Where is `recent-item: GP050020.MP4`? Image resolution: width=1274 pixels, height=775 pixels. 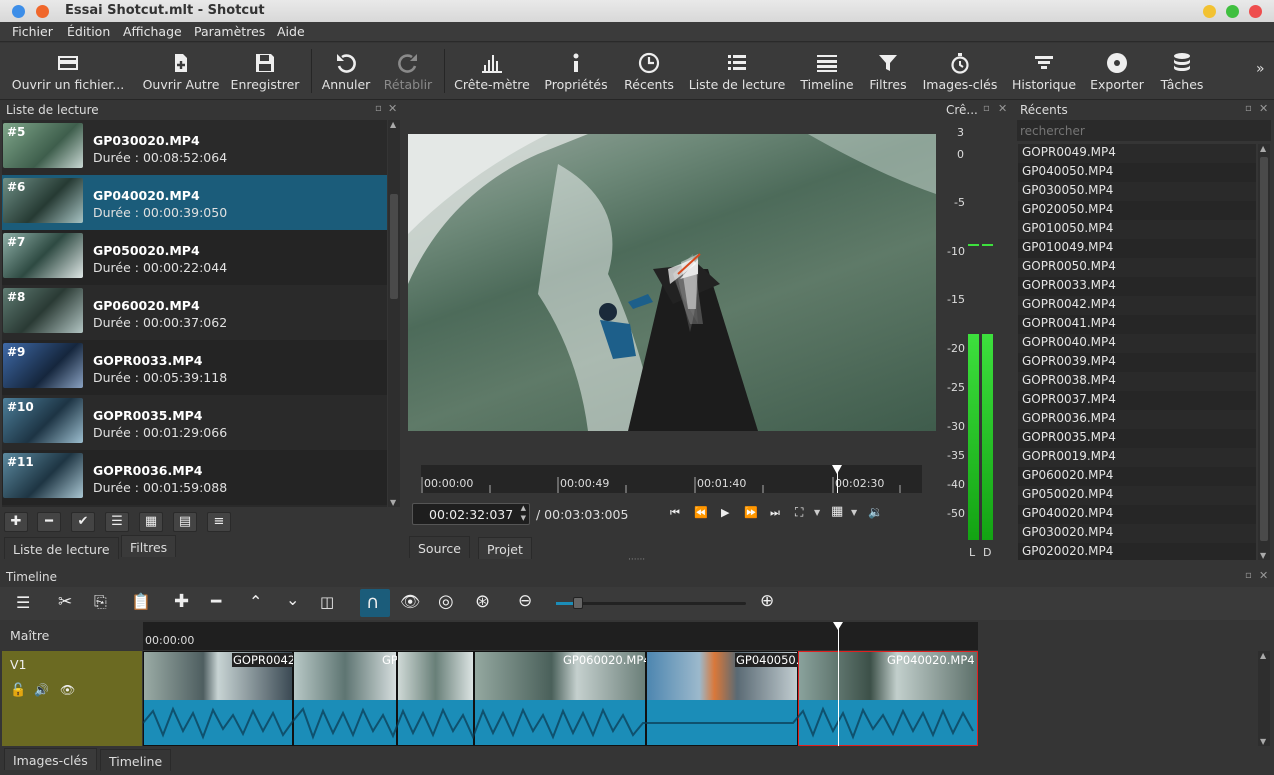 recent-item: GP050020.MP4 is located at coordinates (1137, 495).